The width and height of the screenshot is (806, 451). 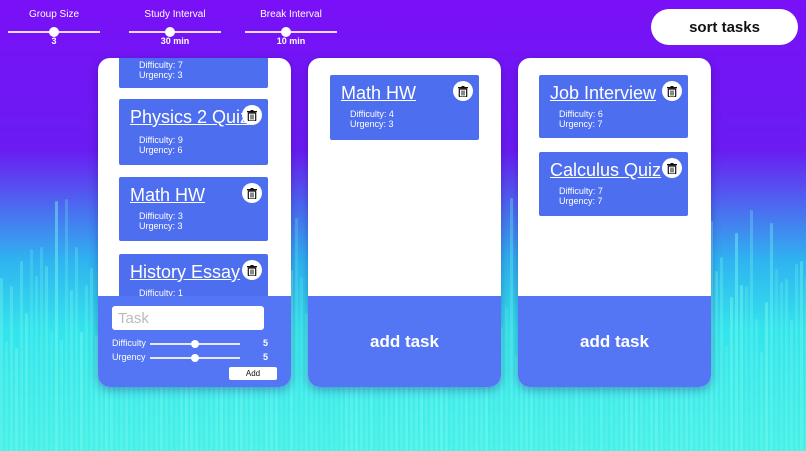 I want to click on add-button: Add, so click(x=253, y=373).